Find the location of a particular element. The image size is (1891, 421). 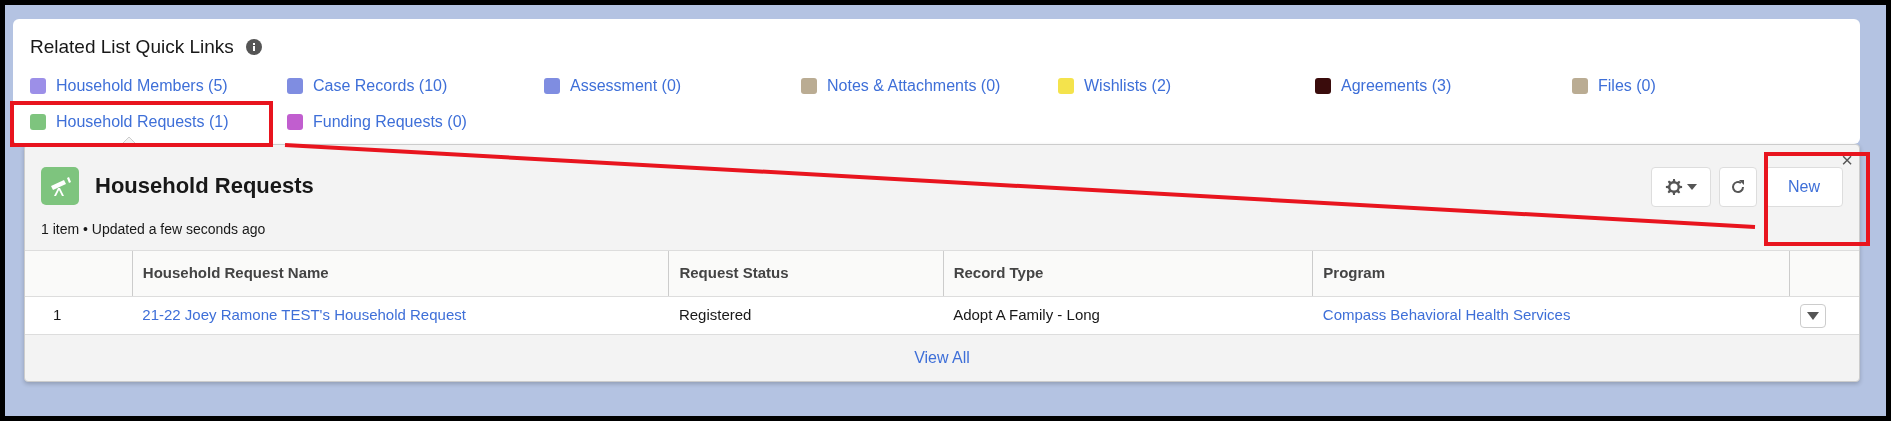

related-list-link: Household Requests (1) is located at coordinates (129, 127).